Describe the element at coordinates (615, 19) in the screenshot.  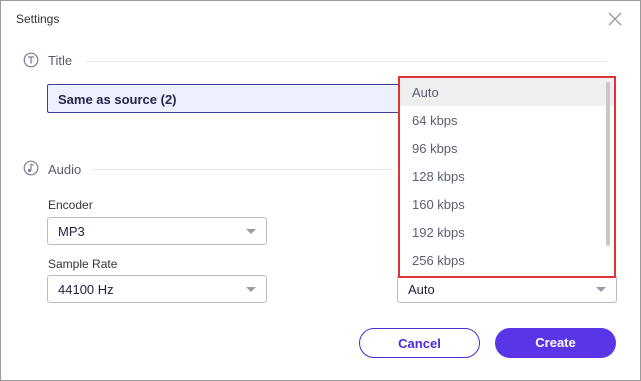
I see `close-icon` at that location.